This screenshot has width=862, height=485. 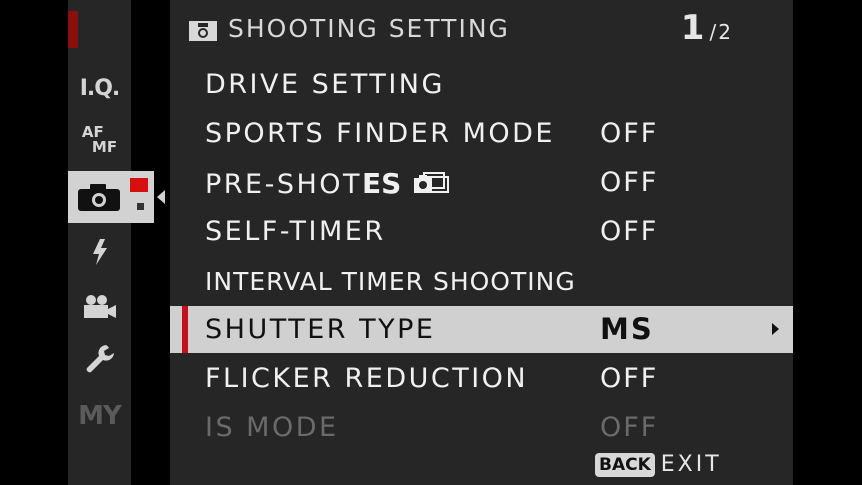 What do you see at coordinates (140, 206) in the screenshot?
I see `active-tab-dot` at bounding box center [140, 206].